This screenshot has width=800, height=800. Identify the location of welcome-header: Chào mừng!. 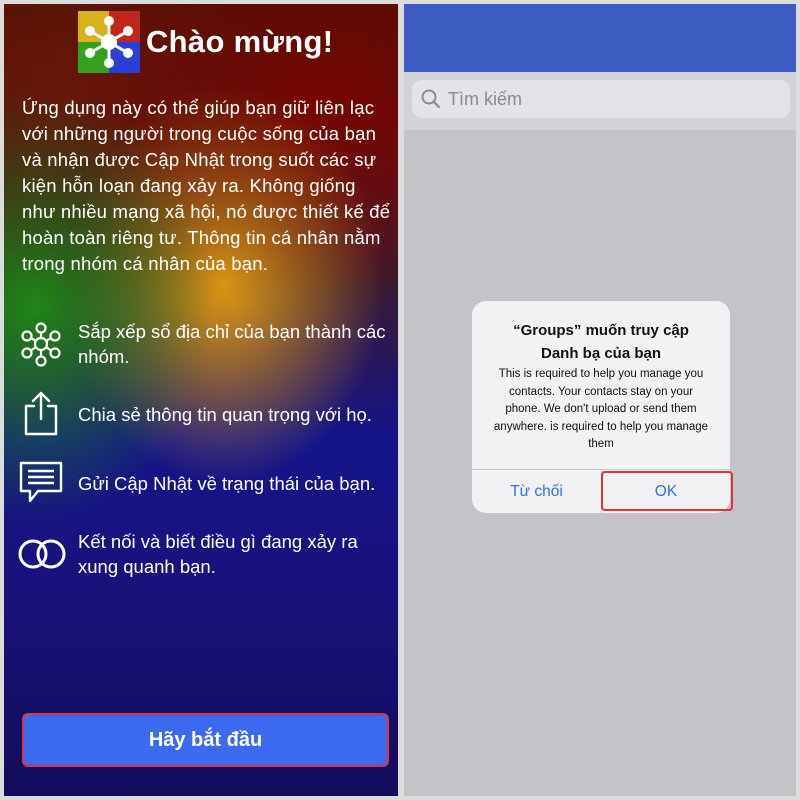
(205, 42).